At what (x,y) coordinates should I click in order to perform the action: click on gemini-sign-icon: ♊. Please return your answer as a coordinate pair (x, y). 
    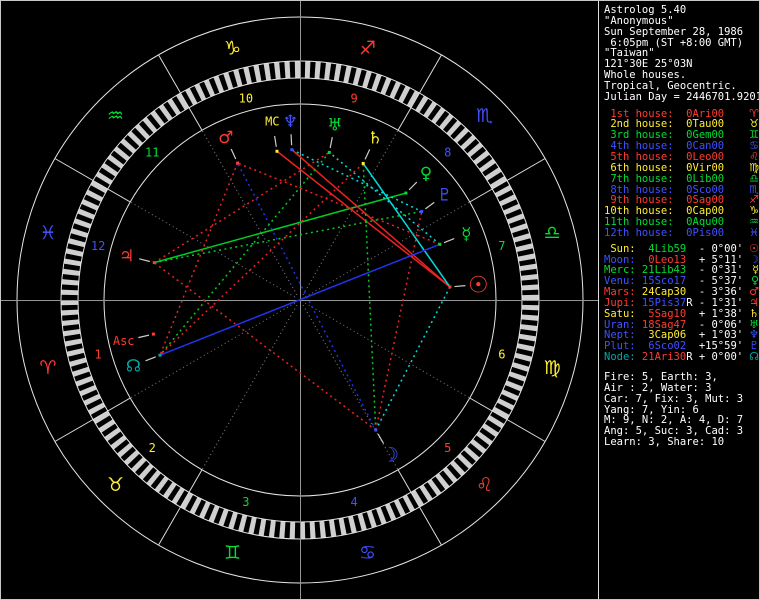
    Looking at the image, I should click on (232, 553).